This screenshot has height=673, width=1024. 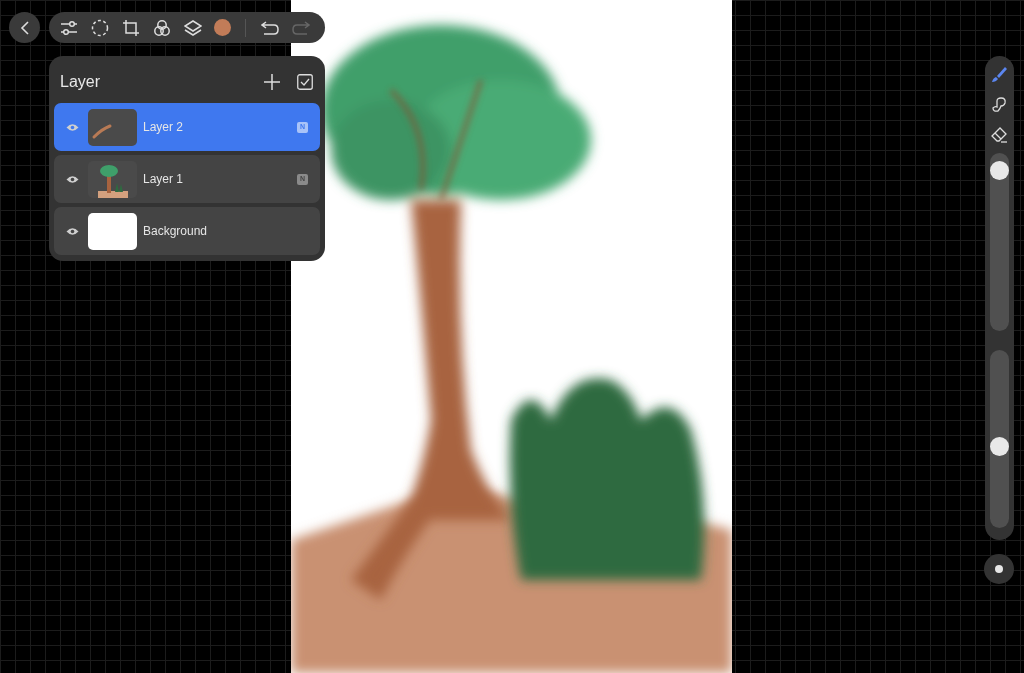 What do you see at coordinates (270, 27) in the screenshot?
I see `undo-icon` at bounding box center [270, 27].